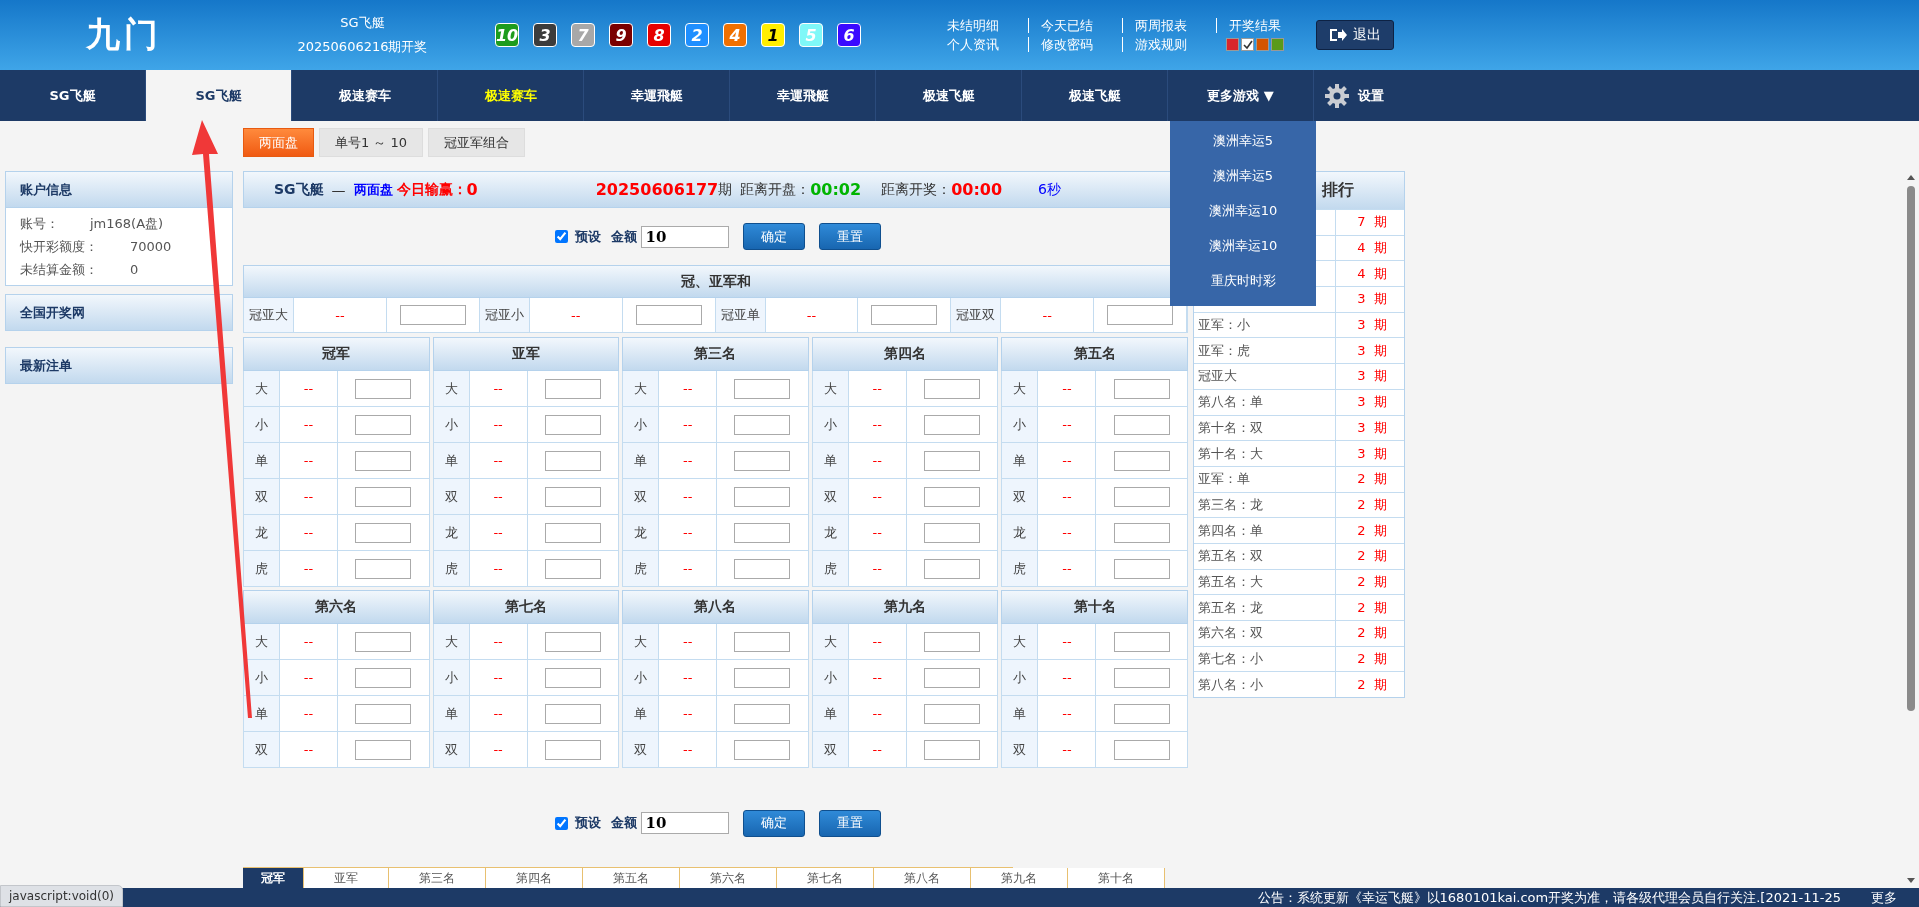 This screenshot has height=907, width=1919. Describe the element at coordinates (119, 312) in the screenshot. I see `panel-header: 全国开奖网` at that location.